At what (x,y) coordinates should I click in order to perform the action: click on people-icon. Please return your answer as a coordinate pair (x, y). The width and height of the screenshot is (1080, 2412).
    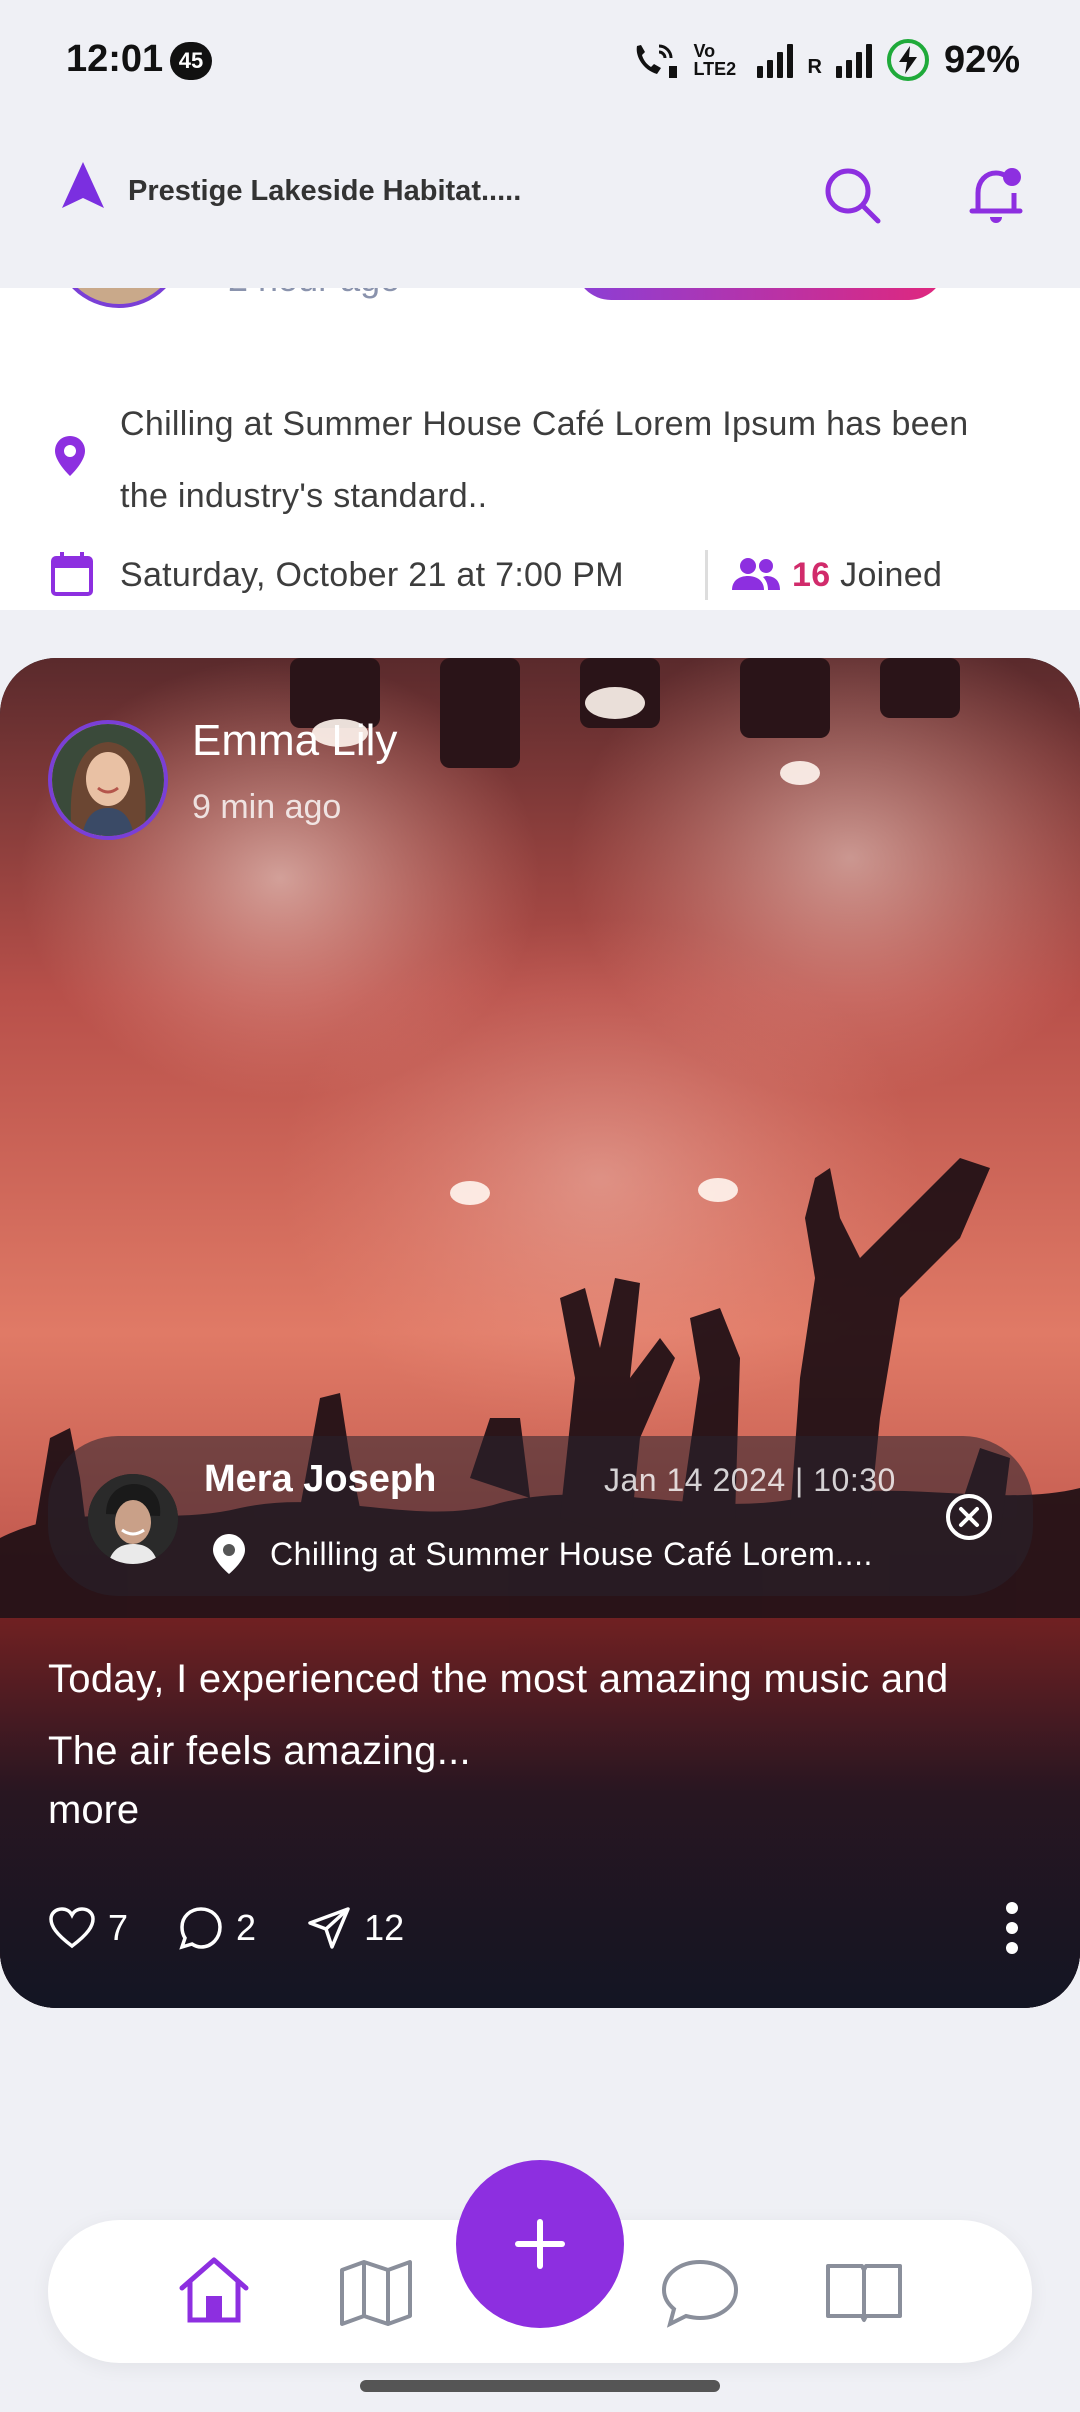
    Looking at the image, I should click on (756, 574).